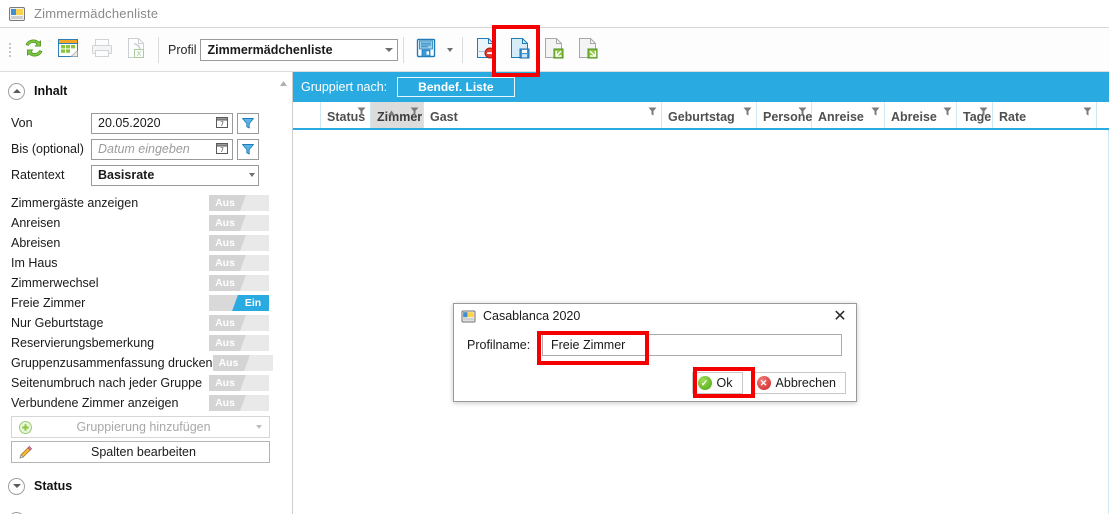 Image resolution: width=1109 pixels, height=514 pixels. Describe the element at coordinates (914, 117) in the screenshot. I see `grid-header-label: Abreise` at that location.